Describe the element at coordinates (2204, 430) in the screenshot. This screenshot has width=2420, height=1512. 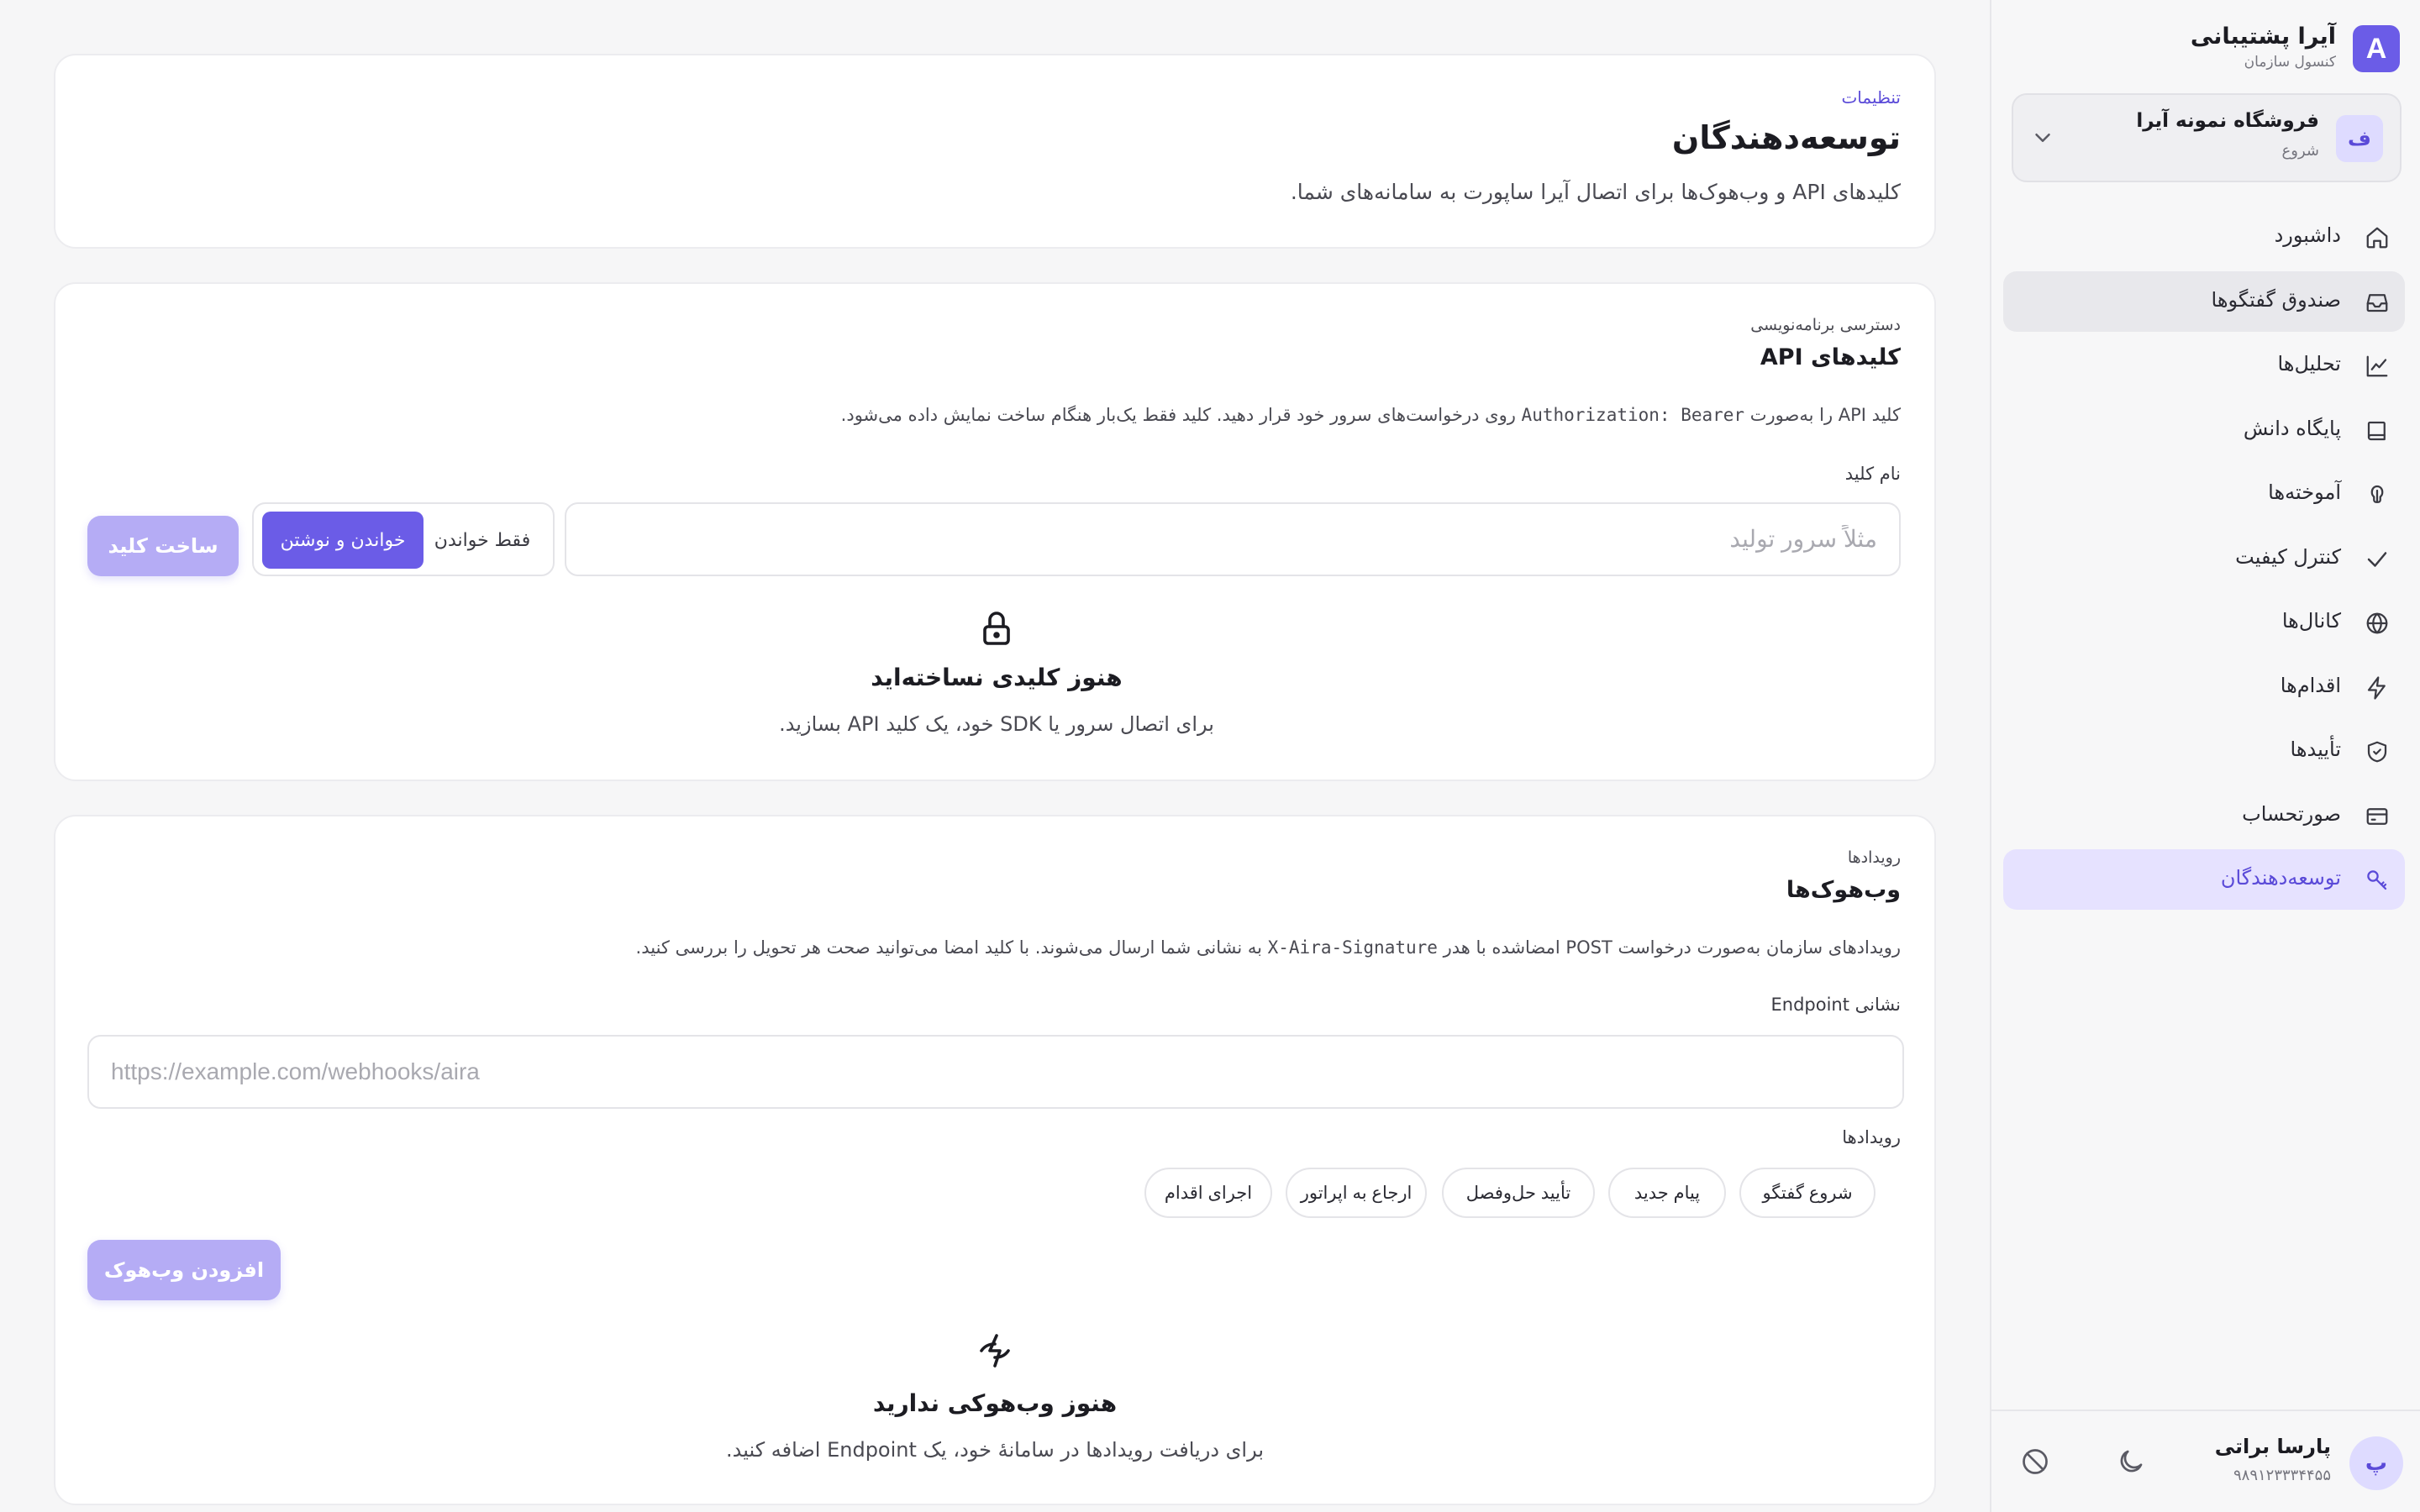
I see `sidebar-item-knowledge-base: پایگاه دانش` at that location.